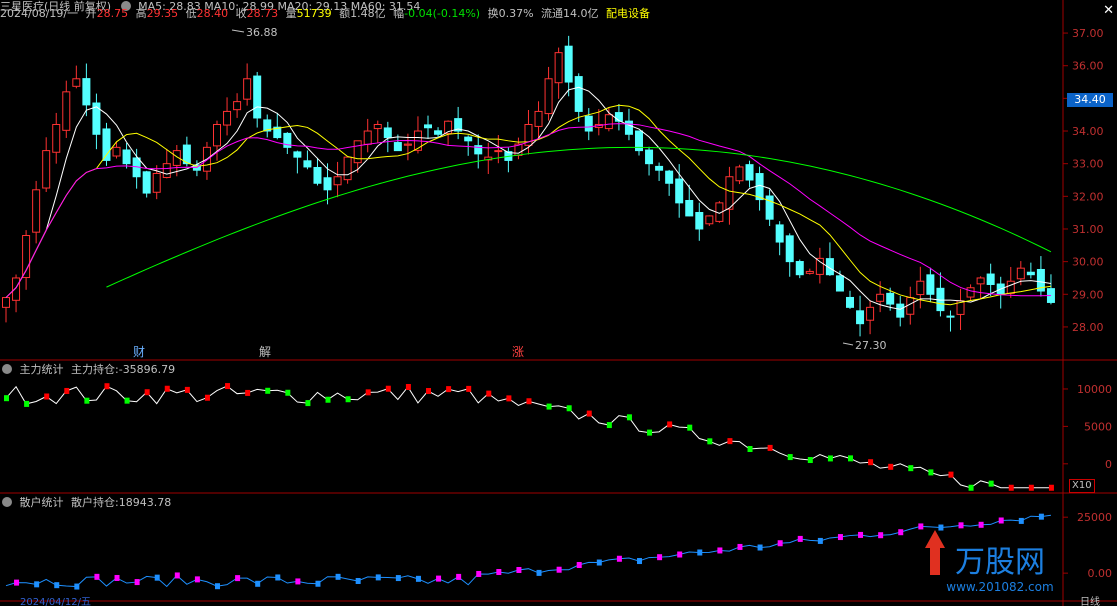 This screenshot has width=1117, height=606. I want to click on price-tick-label: 32.00, so click(1088, 196).